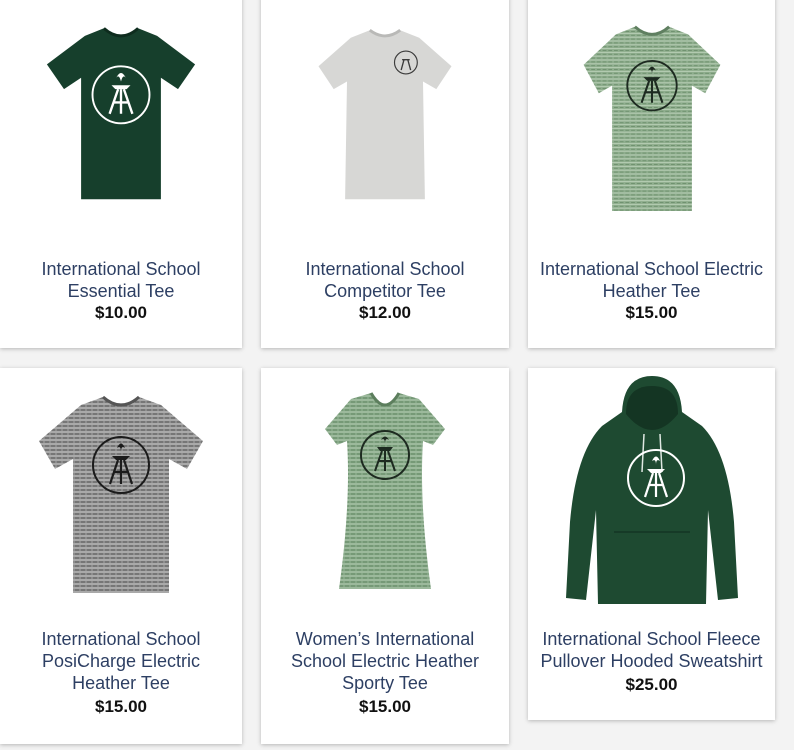  I want to click on product-image-womens-sporty-tee, so click(385, 493).